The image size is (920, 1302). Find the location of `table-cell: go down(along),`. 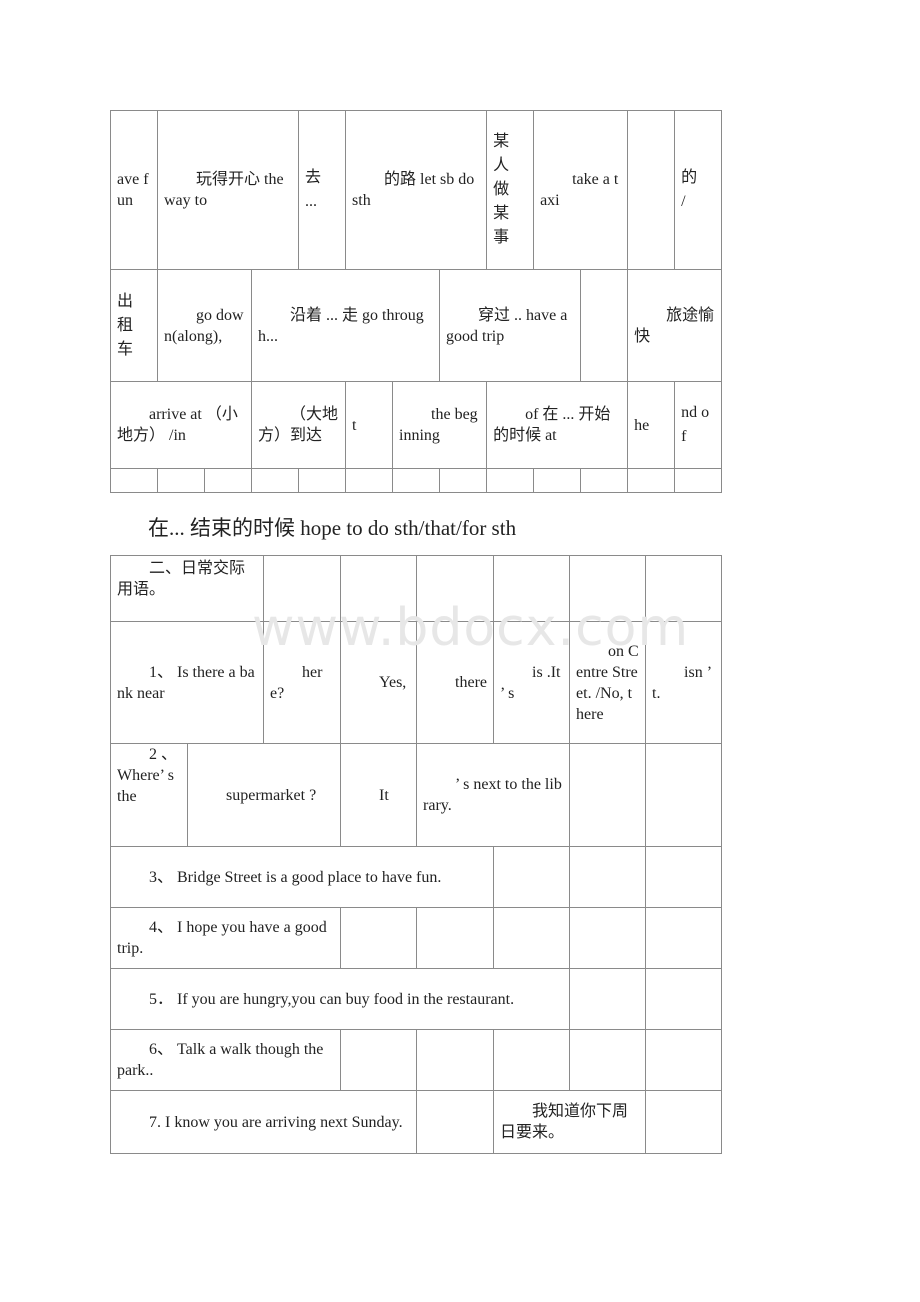

table-cell: go down(along), is located at coordinates (204, 325).